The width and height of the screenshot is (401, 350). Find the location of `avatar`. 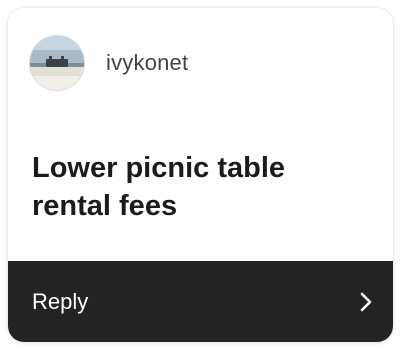

avatar is located at coordinates (57, 63).